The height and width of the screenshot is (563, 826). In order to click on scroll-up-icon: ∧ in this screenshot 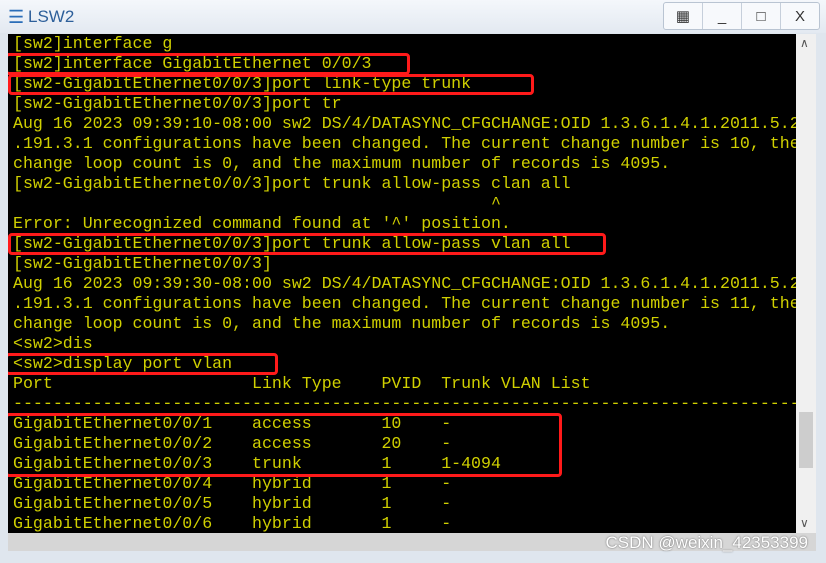, I will do `click(804, 43)`.